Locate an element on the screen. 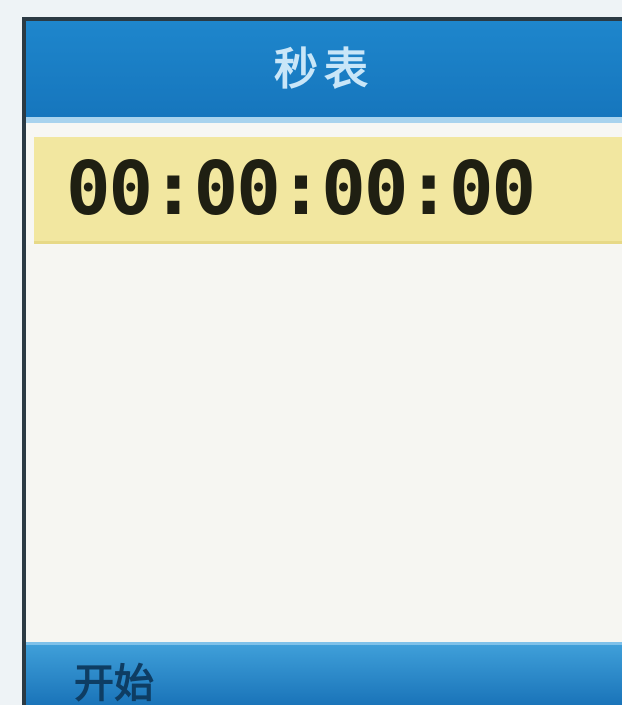  stopwatch-display: 00:00:00:00 is located at coordinates (328, 190).